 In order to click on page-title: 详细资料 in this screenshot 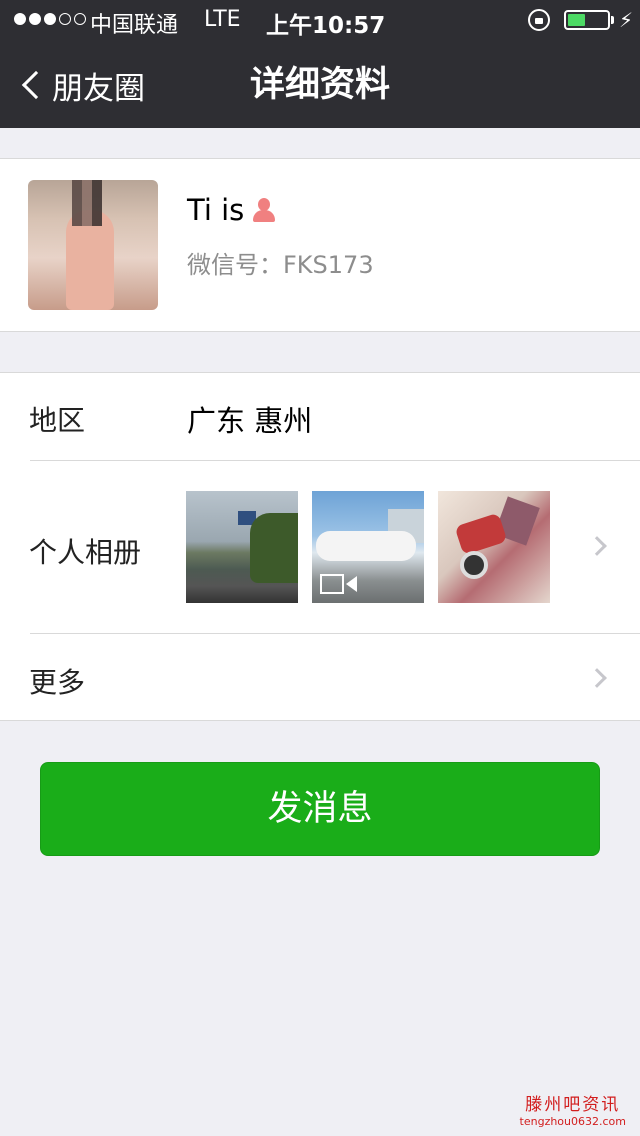, I will do `click(319, 85)`.